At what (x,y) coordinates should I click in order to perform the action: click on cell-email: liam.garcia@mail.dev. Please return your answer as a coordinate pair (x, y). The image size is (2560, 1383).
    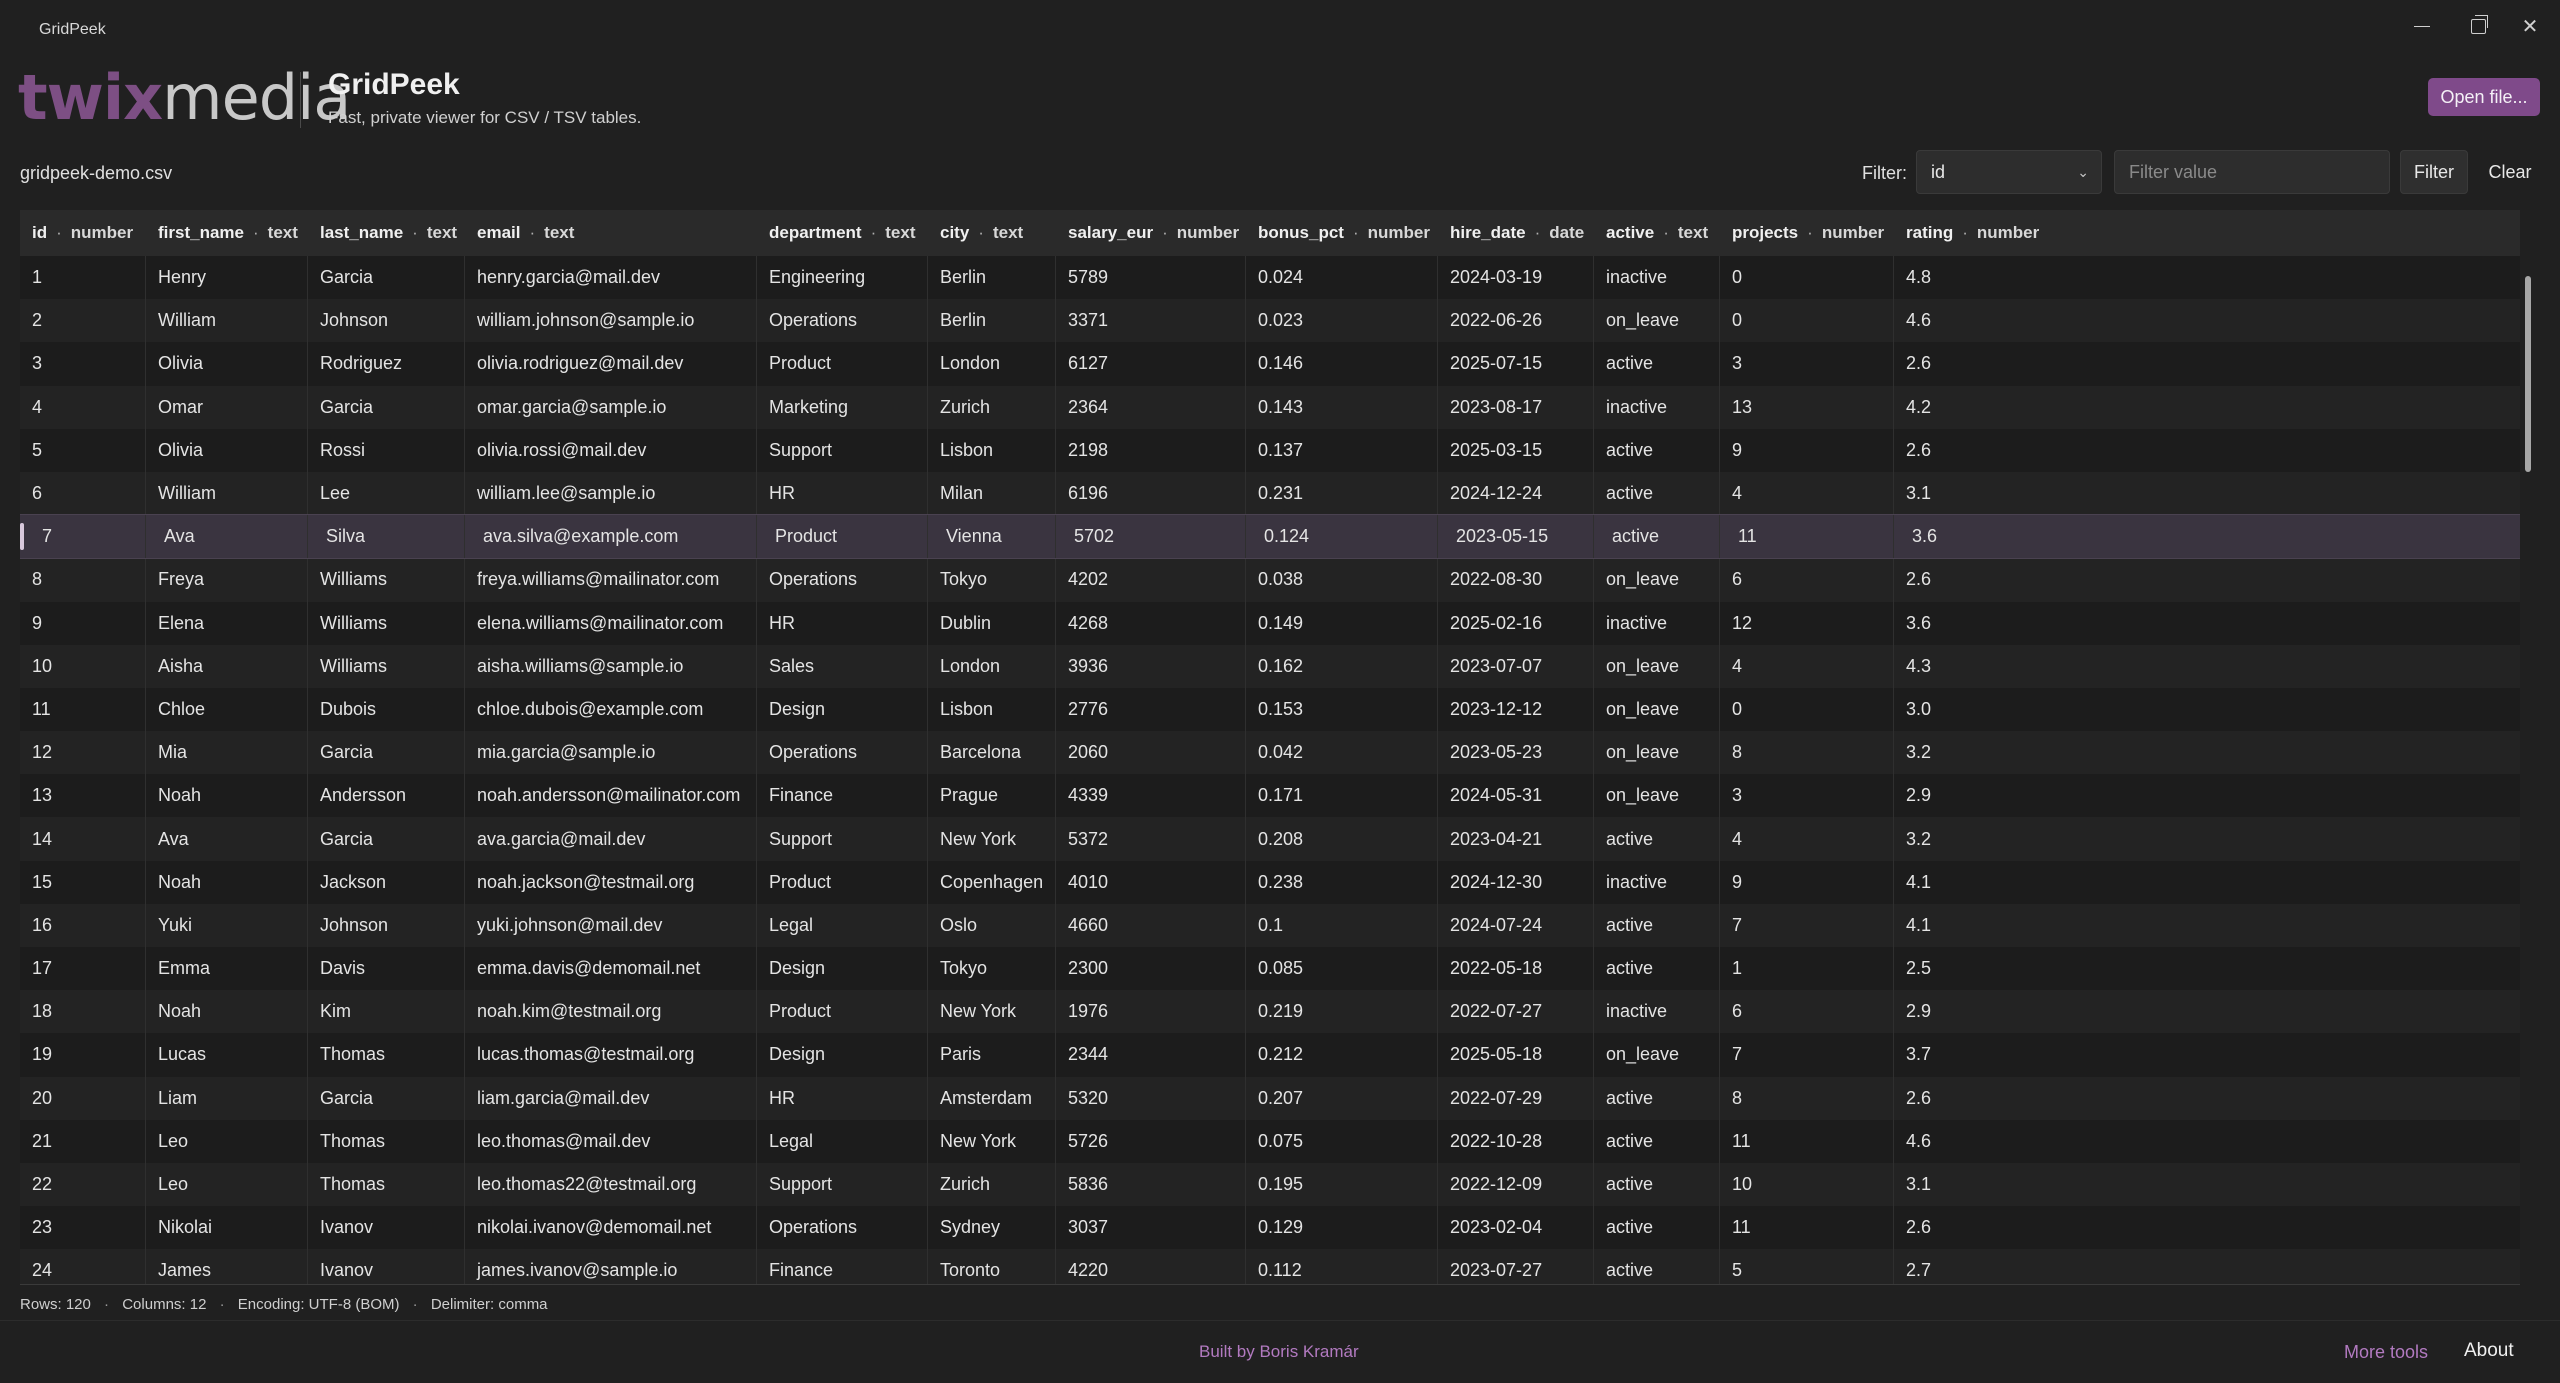
    Looking at the image, I should click on (611, 1098).